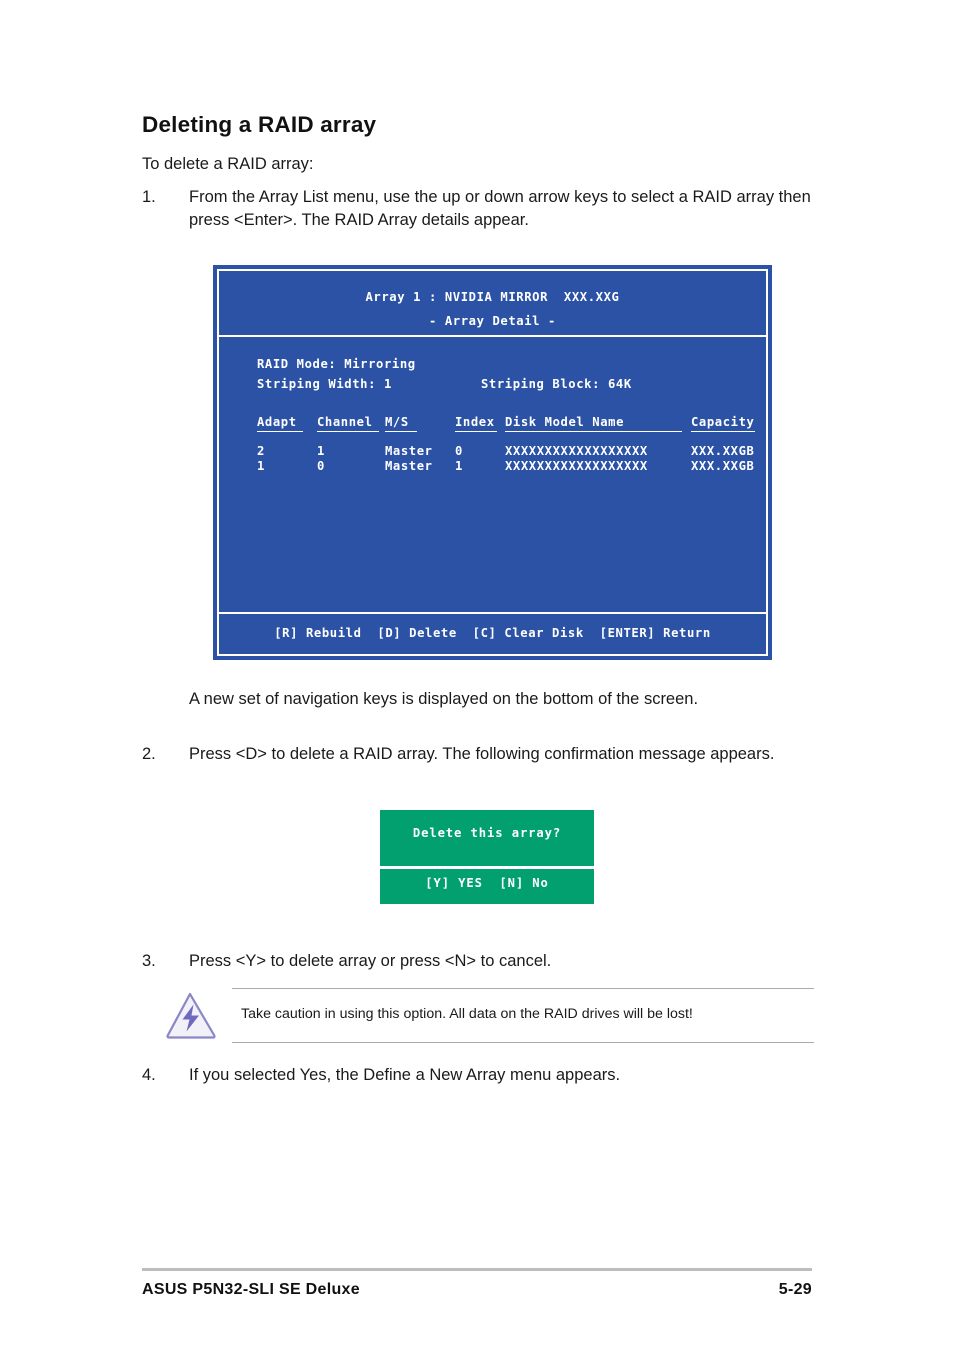  I want to click on field-striping-block: Striping Block: 64K, so click(556, 384).